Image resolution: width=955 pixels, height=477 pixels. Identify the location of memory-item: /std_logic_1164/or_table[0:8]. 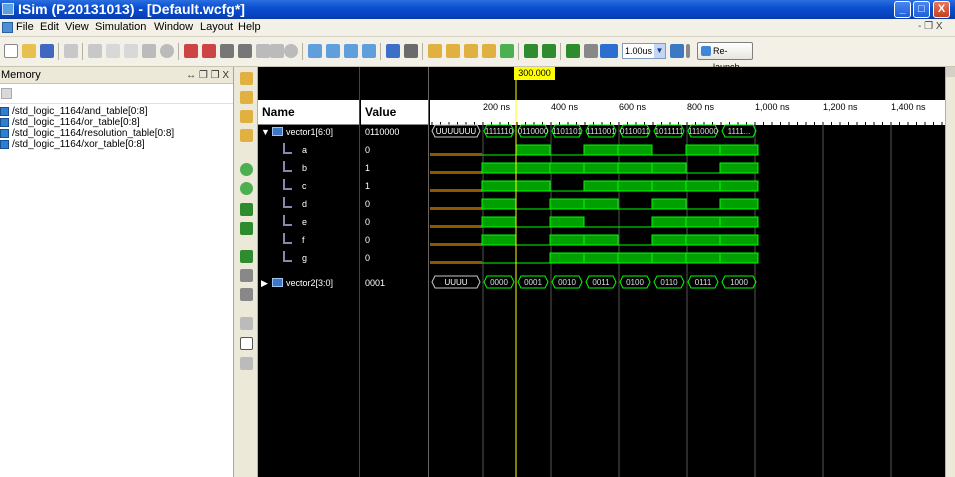
(116, 122).